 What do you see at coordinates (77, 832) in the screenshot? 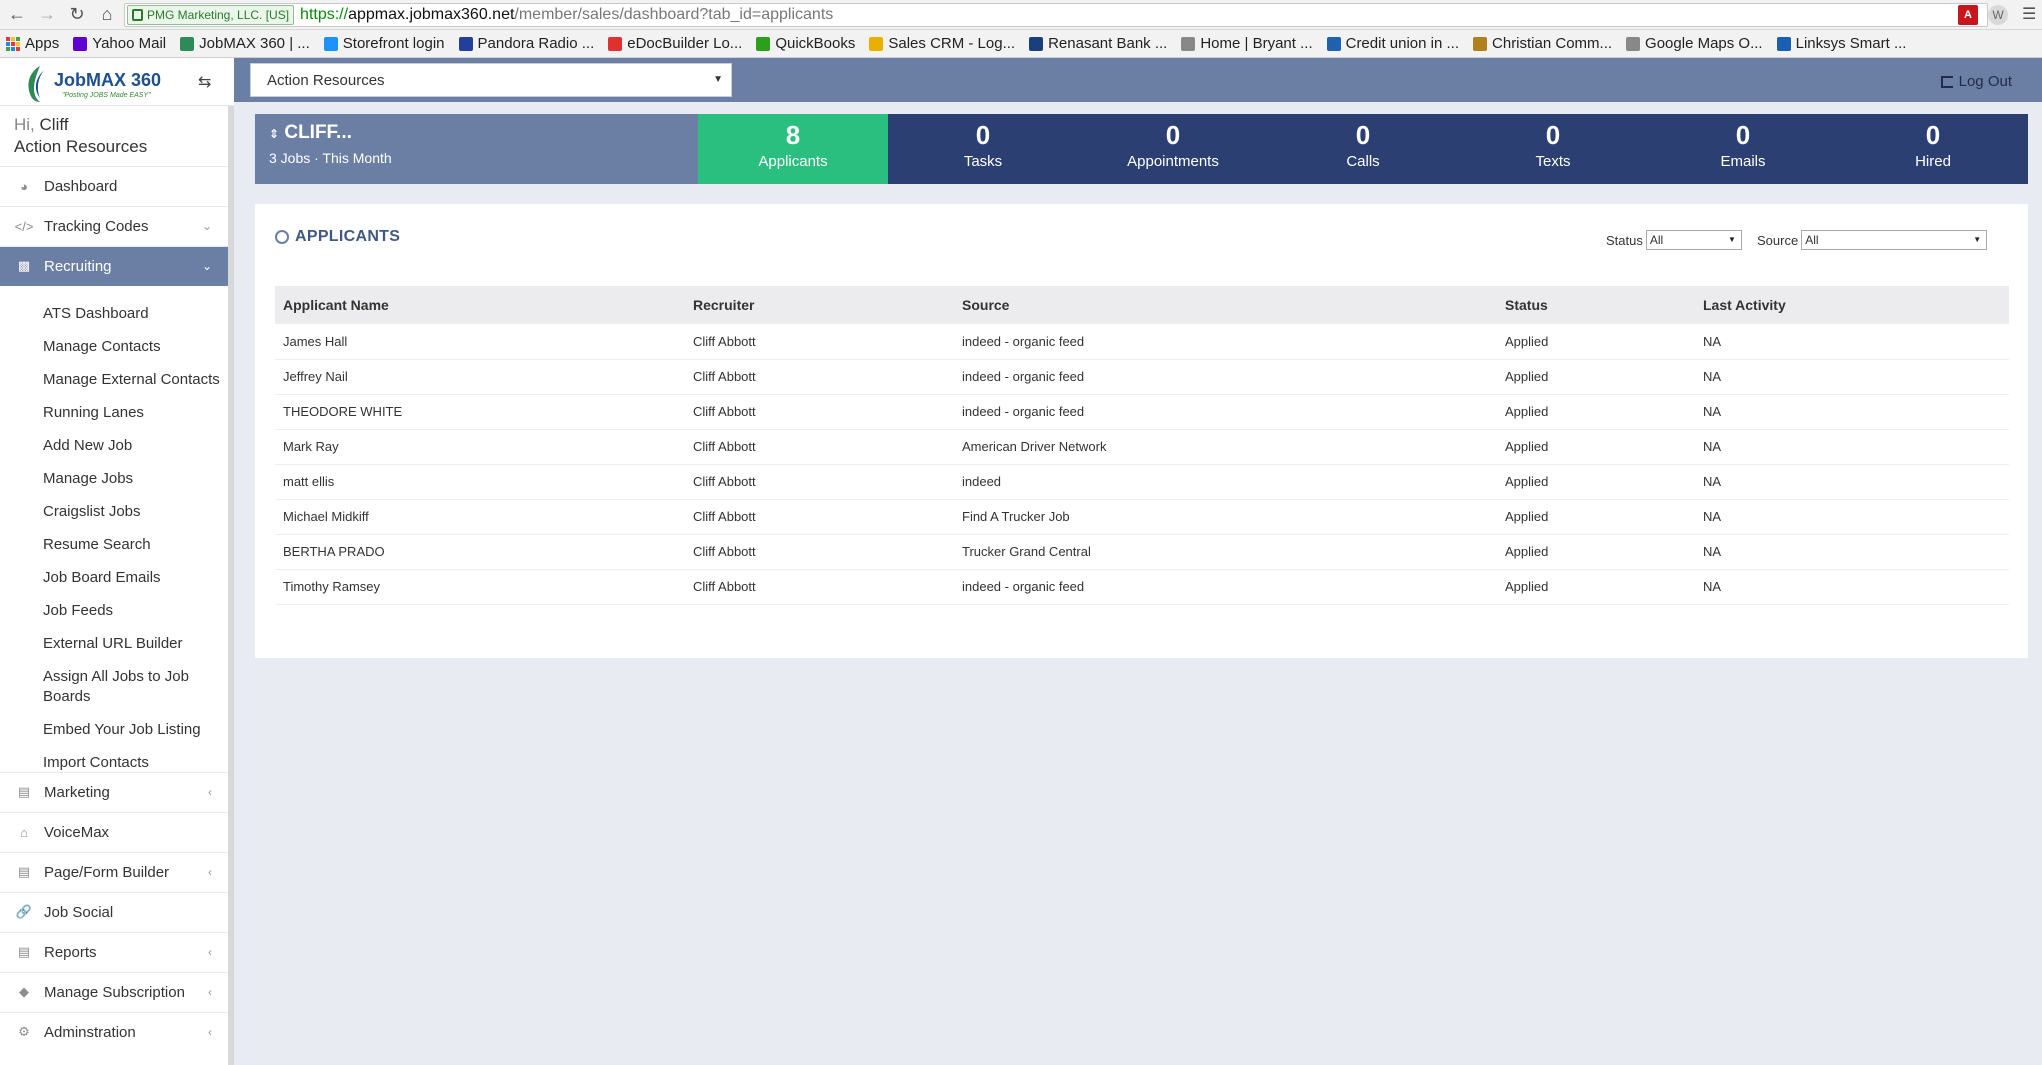
I see `sidebar-item-label: VoiceMax` at bounding box center [77, 832].